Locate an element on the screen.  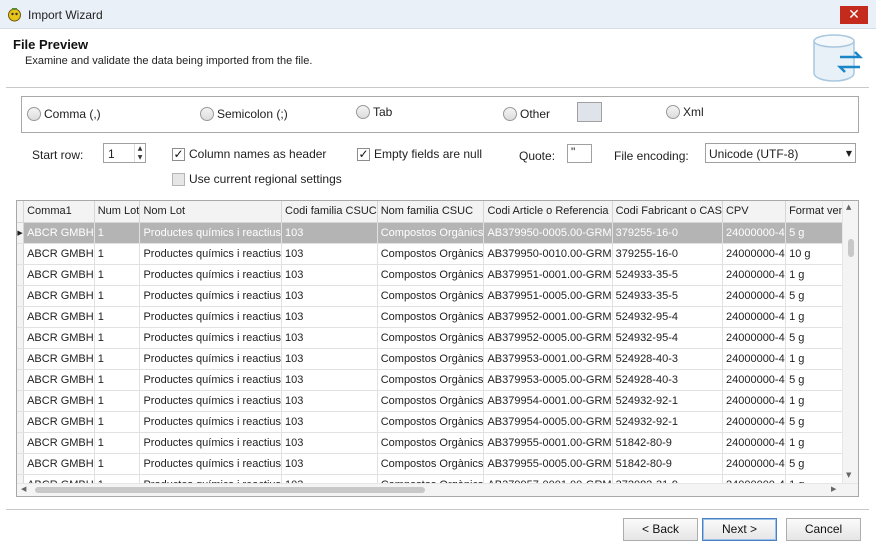
grid-cell: 524928-40-3 is located at coordinates (667, 380).